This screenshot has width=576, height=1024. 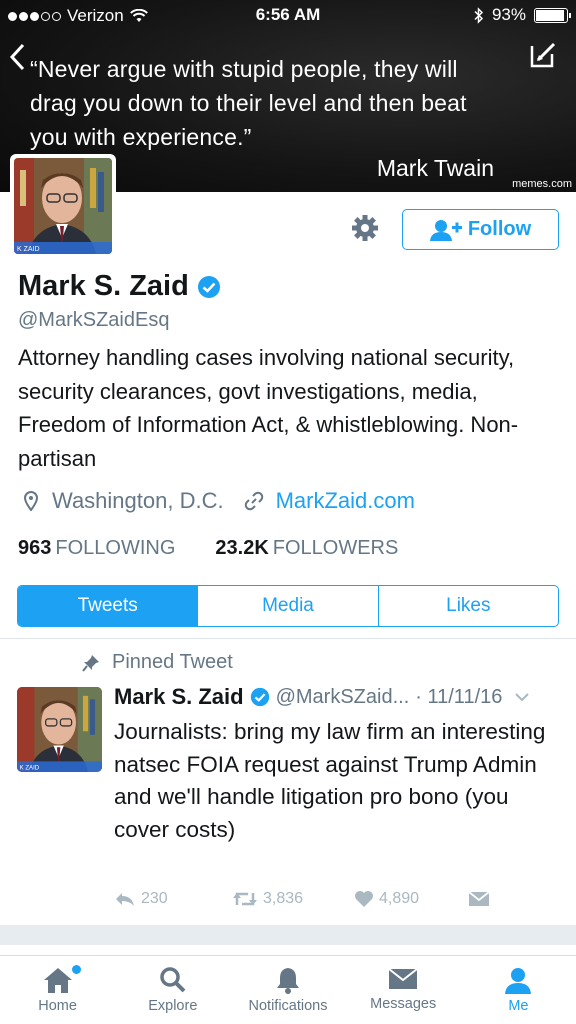 I want to click on nav-notifications-label: Notifications, so click(x=288, y=1006).